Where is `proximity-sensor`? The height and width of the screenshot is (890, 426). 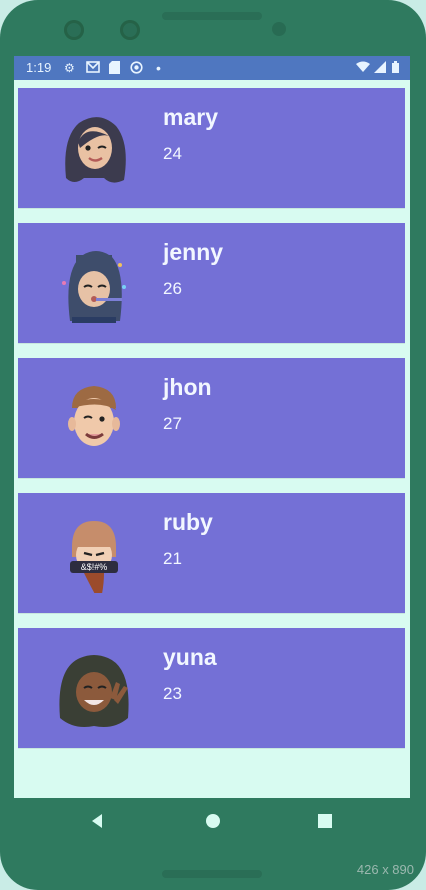
proximity-sensor is located at coordinates (279, 29).